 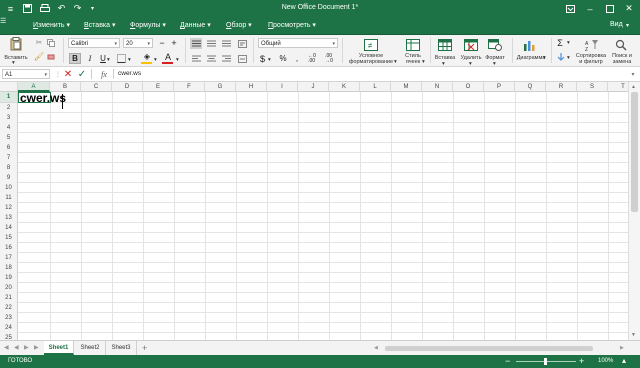 What do you see at coordinates (627, 25) in the screenshot?
I see `view-mode-chevron-icon: ▾` at bounding box center [627, 25].